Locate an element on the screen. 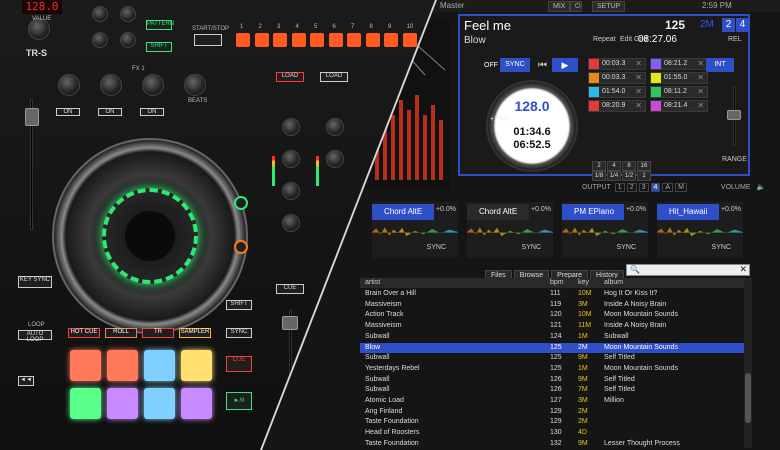 The height and width of the screenshot is (450, 780). tr-mode-button: TR is located at coordinates (158, 333).